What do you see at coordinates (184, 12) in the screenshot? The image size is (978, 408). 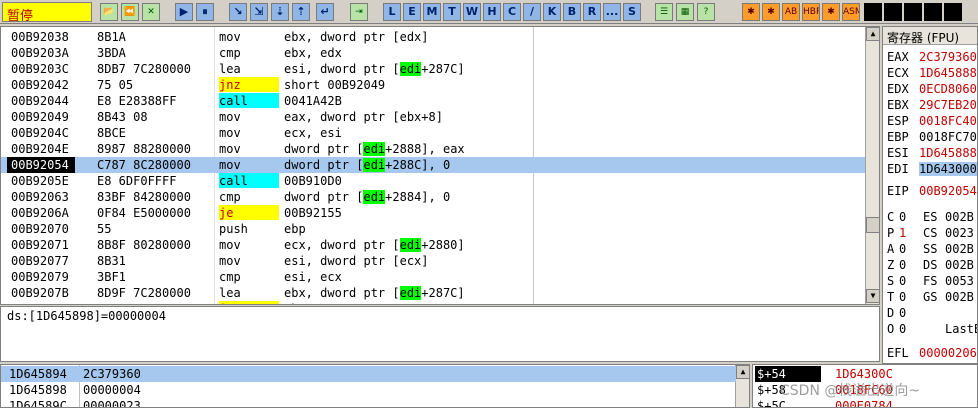 I see `run-button: ▶` at bounding box center [184, 12].